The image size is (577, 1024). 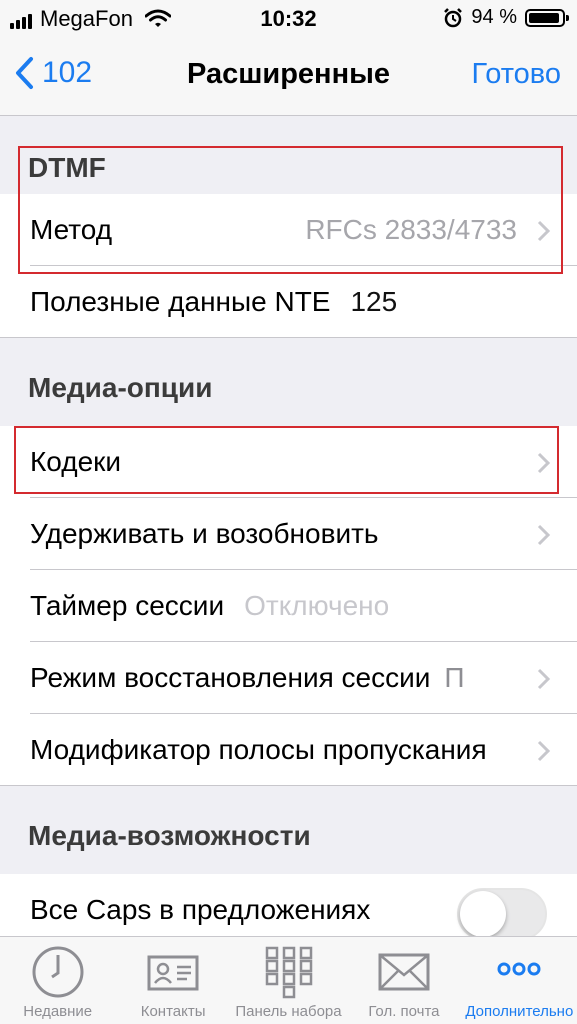 I want to click on session-recovery-row: Режим восстановления сессии П, so click(x=288, y=678).